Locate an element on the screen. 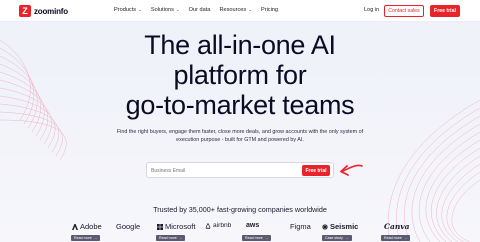 The width and height of the screenshot is (480, 242). brand-name: Seismic is located at coordinates (344, 226).